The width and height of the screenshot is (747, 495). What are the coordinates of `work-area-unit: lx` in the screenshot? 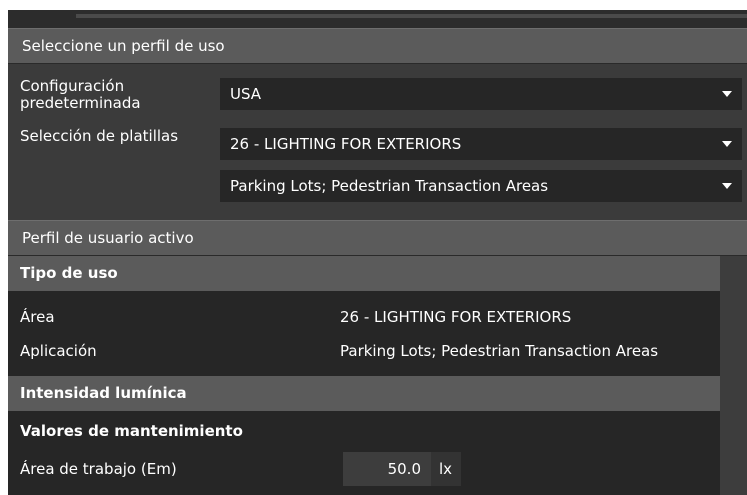 It's located at (446, 469).